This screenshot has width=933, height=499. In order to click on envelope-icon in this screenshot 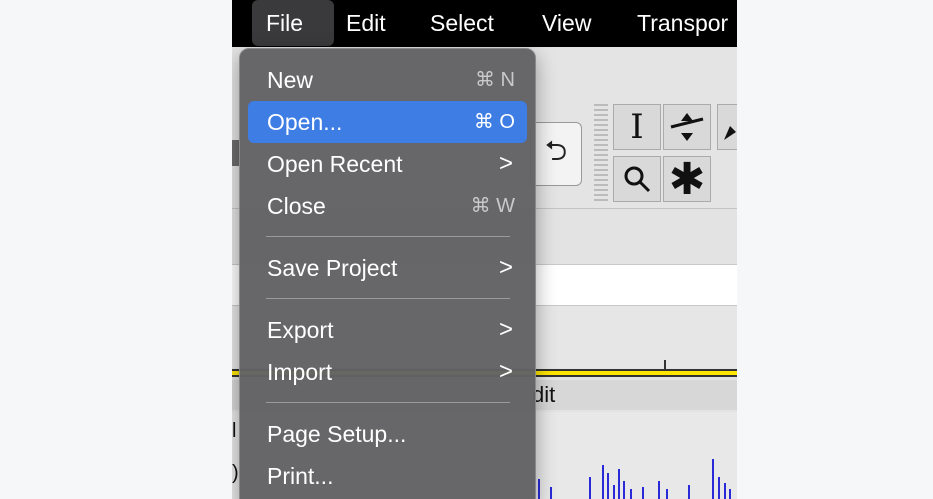, I will do `click(687, 127)`.